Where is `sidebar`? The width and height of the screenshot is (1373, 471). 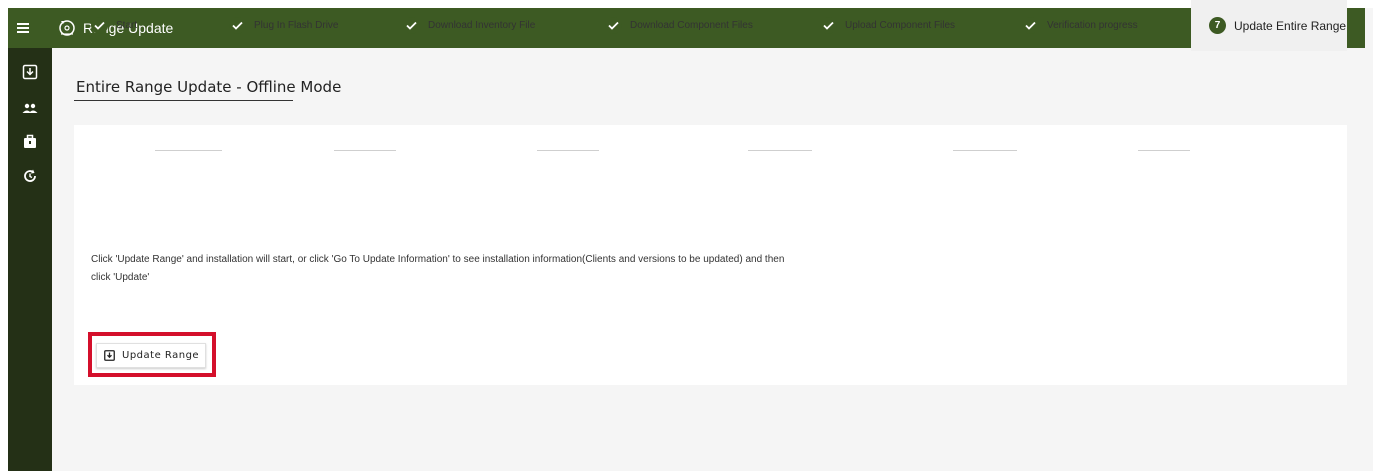
sidebar is located at coordinates (30, 259).